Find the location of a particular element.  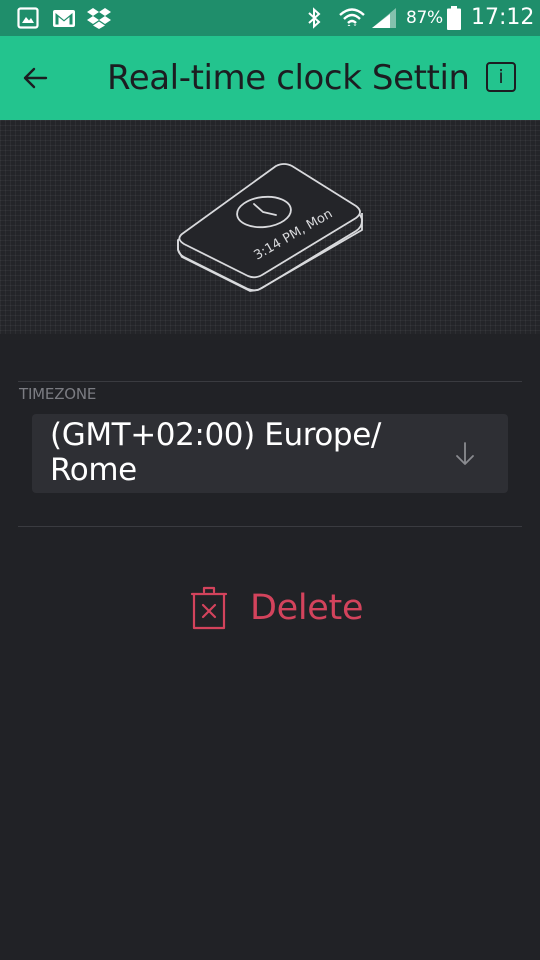

info-button: i is located at coordinates (501, 77).